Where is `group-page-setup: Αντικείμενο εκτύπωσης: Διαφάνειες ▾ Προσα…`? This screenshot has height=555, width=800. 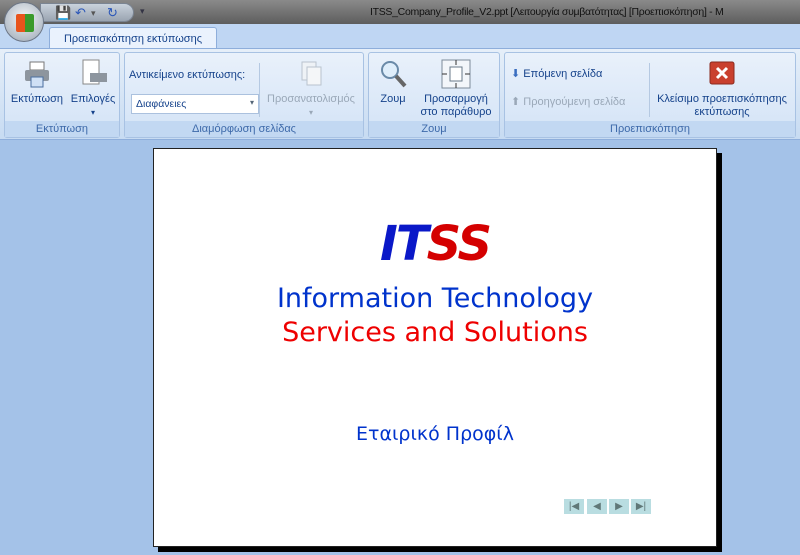
group-page-setup: Αντικείμενο εκτύπωσης: Διαφάνειες ▾ Προσα… is located at coordinates (244, 95).